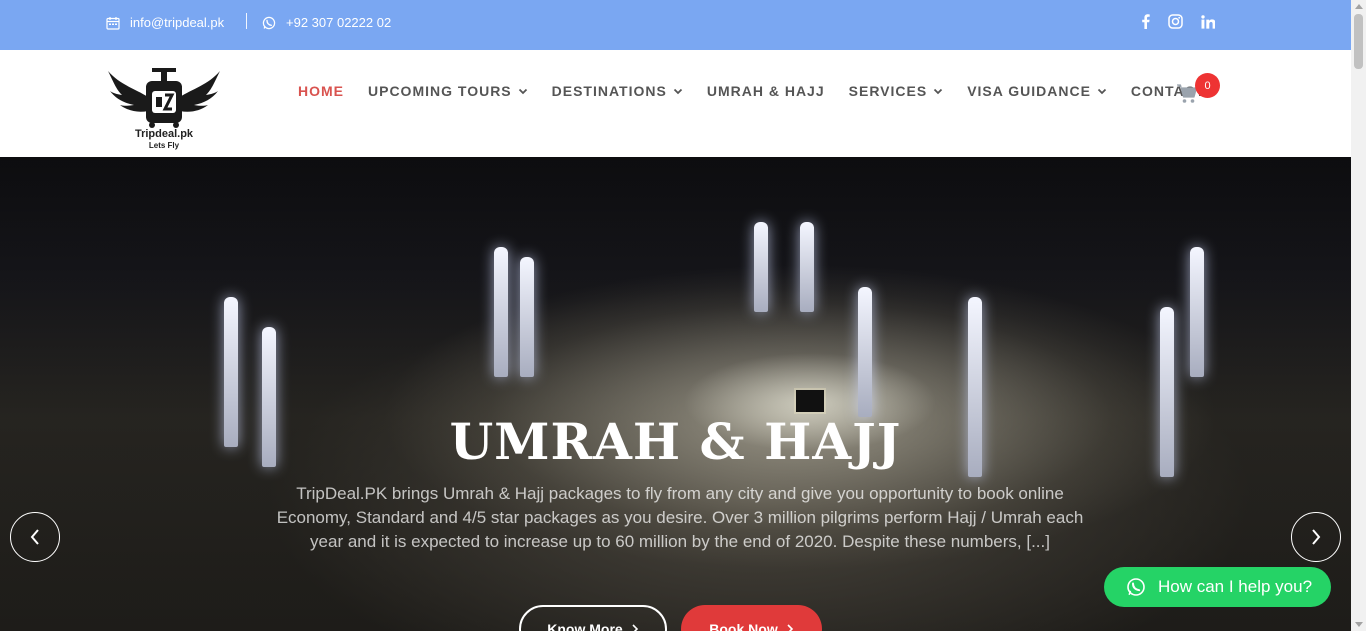 This screenshot has width=1366, height=631. Describe the element at coordinates (888, 91) in the screenshot. I see `nav-services-label: SERVICES` at that location.